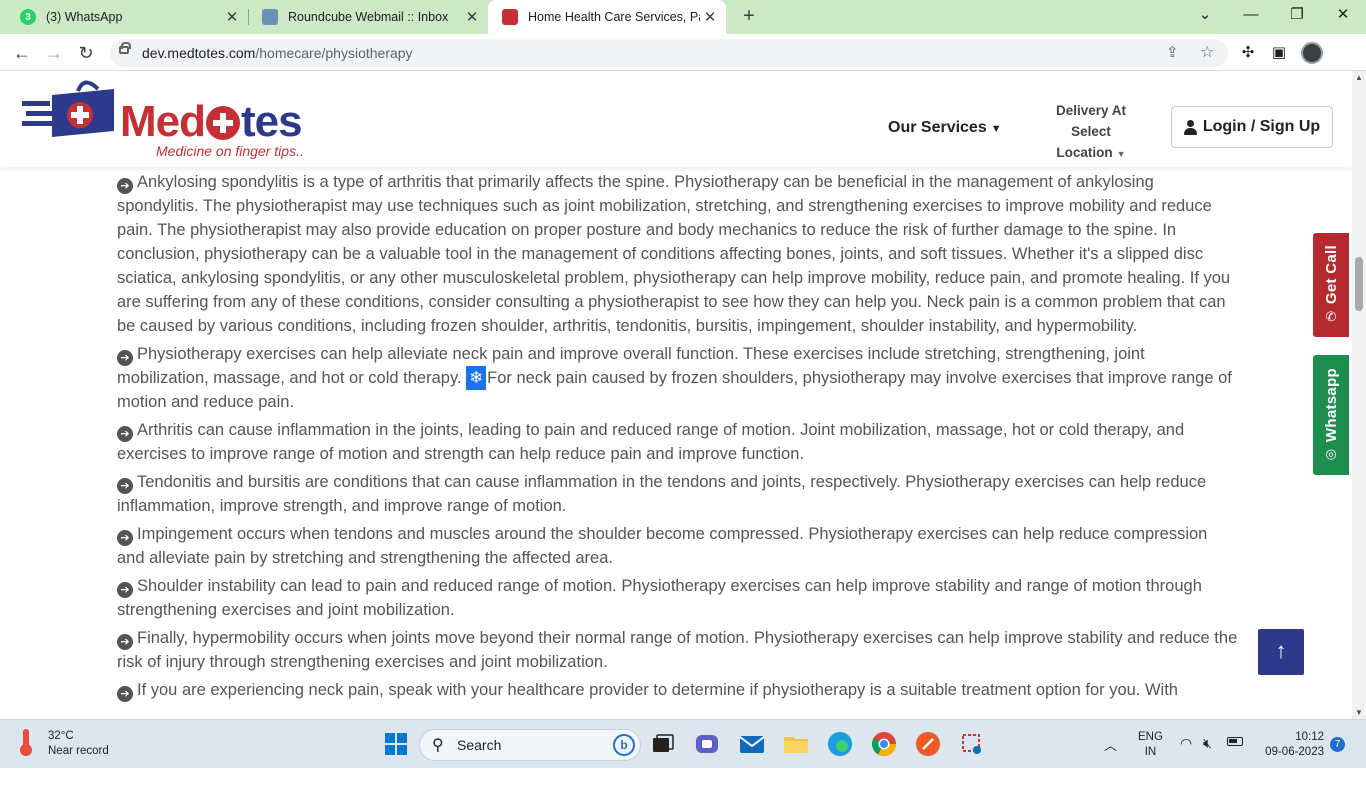  I want to click on location-value: Select Location ▼, so click(1091, 143).